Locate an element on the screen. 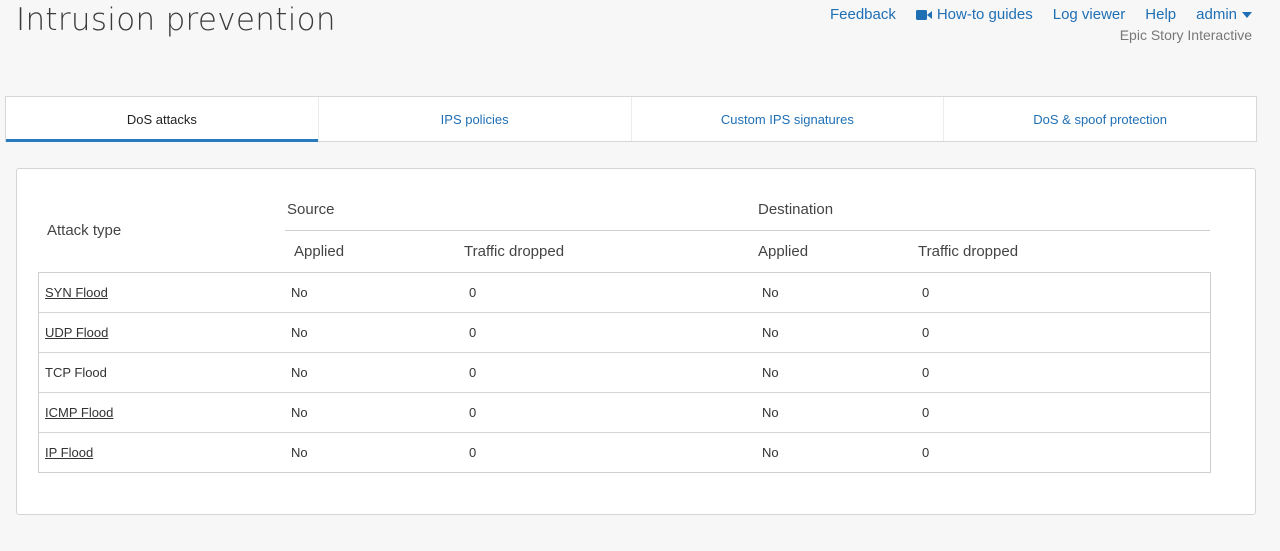 This screenshot has height=551, width=1280. source-traffic-dropped-header: Traffic dropped is located at coordinates (514, 251).